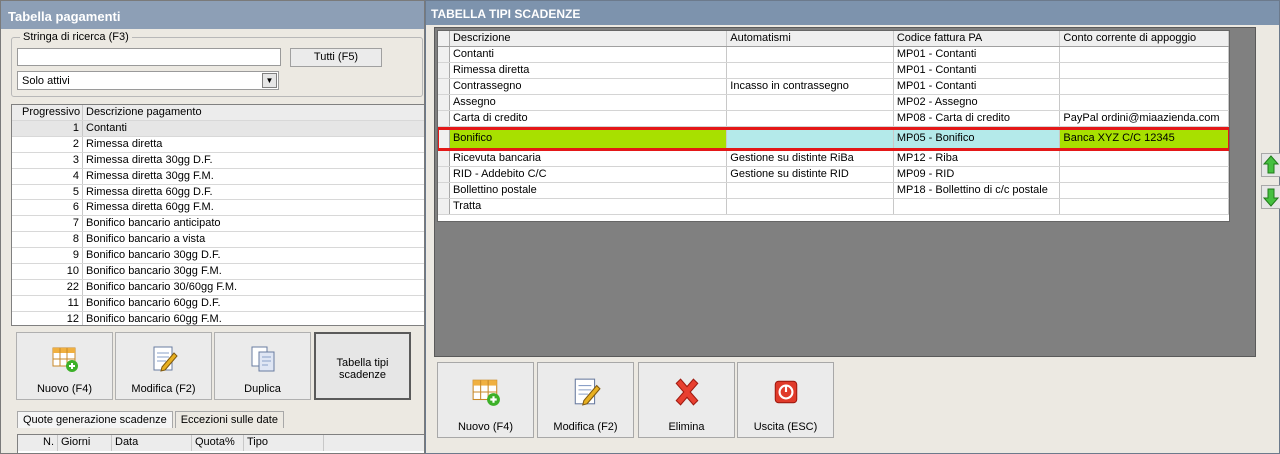  What do you see at coordinates (148, 80) in the screenshot?
I see `filter-select: Solo attivi ▼` at bounding box center [148, 80].